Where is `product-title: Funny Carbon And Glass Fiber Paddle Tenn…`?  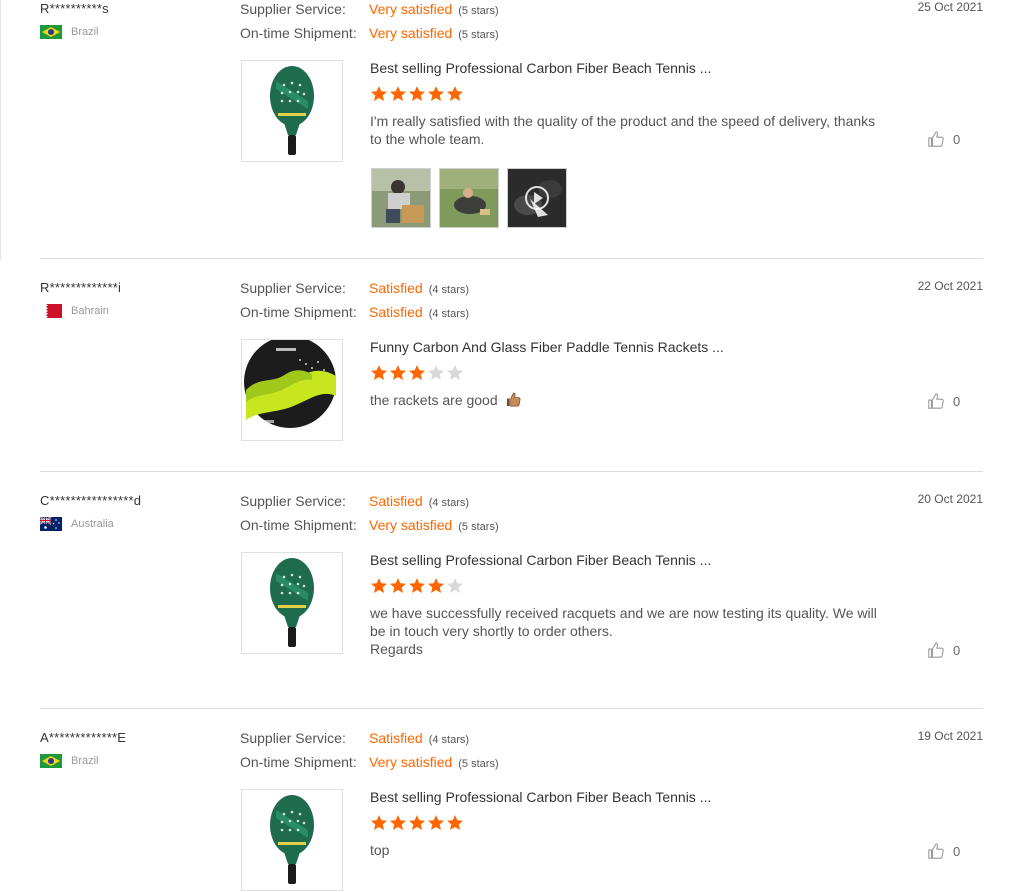
product-title: Funny Carbon And Glass Fiber Paddle Tenn… is located at coordinates (547, 347).